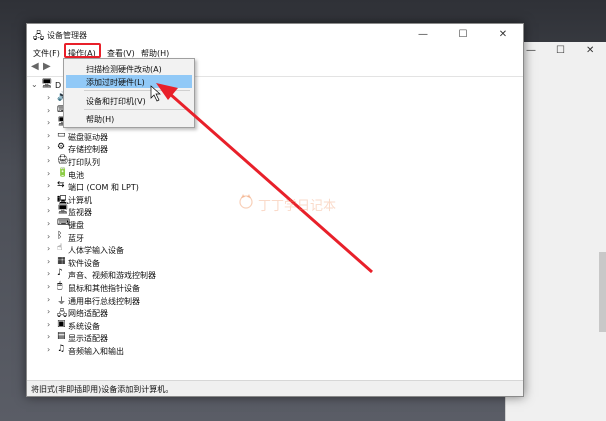 This screenshot has height=421, width=606. What do you see at coordinates (88, 314) in the screenshot?
I see `tree-category-label: 网络适配器` at bounding box center [88, 314].